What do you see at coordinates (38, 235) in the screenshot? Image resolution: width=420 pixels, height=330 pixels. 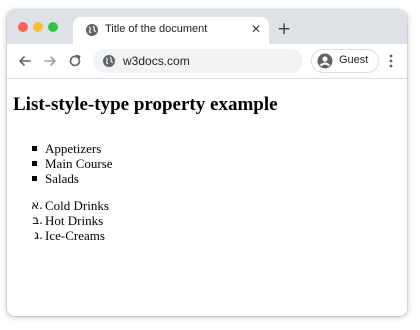 I see `hebrew-marker: ג.` at bounding box center [38, 235].